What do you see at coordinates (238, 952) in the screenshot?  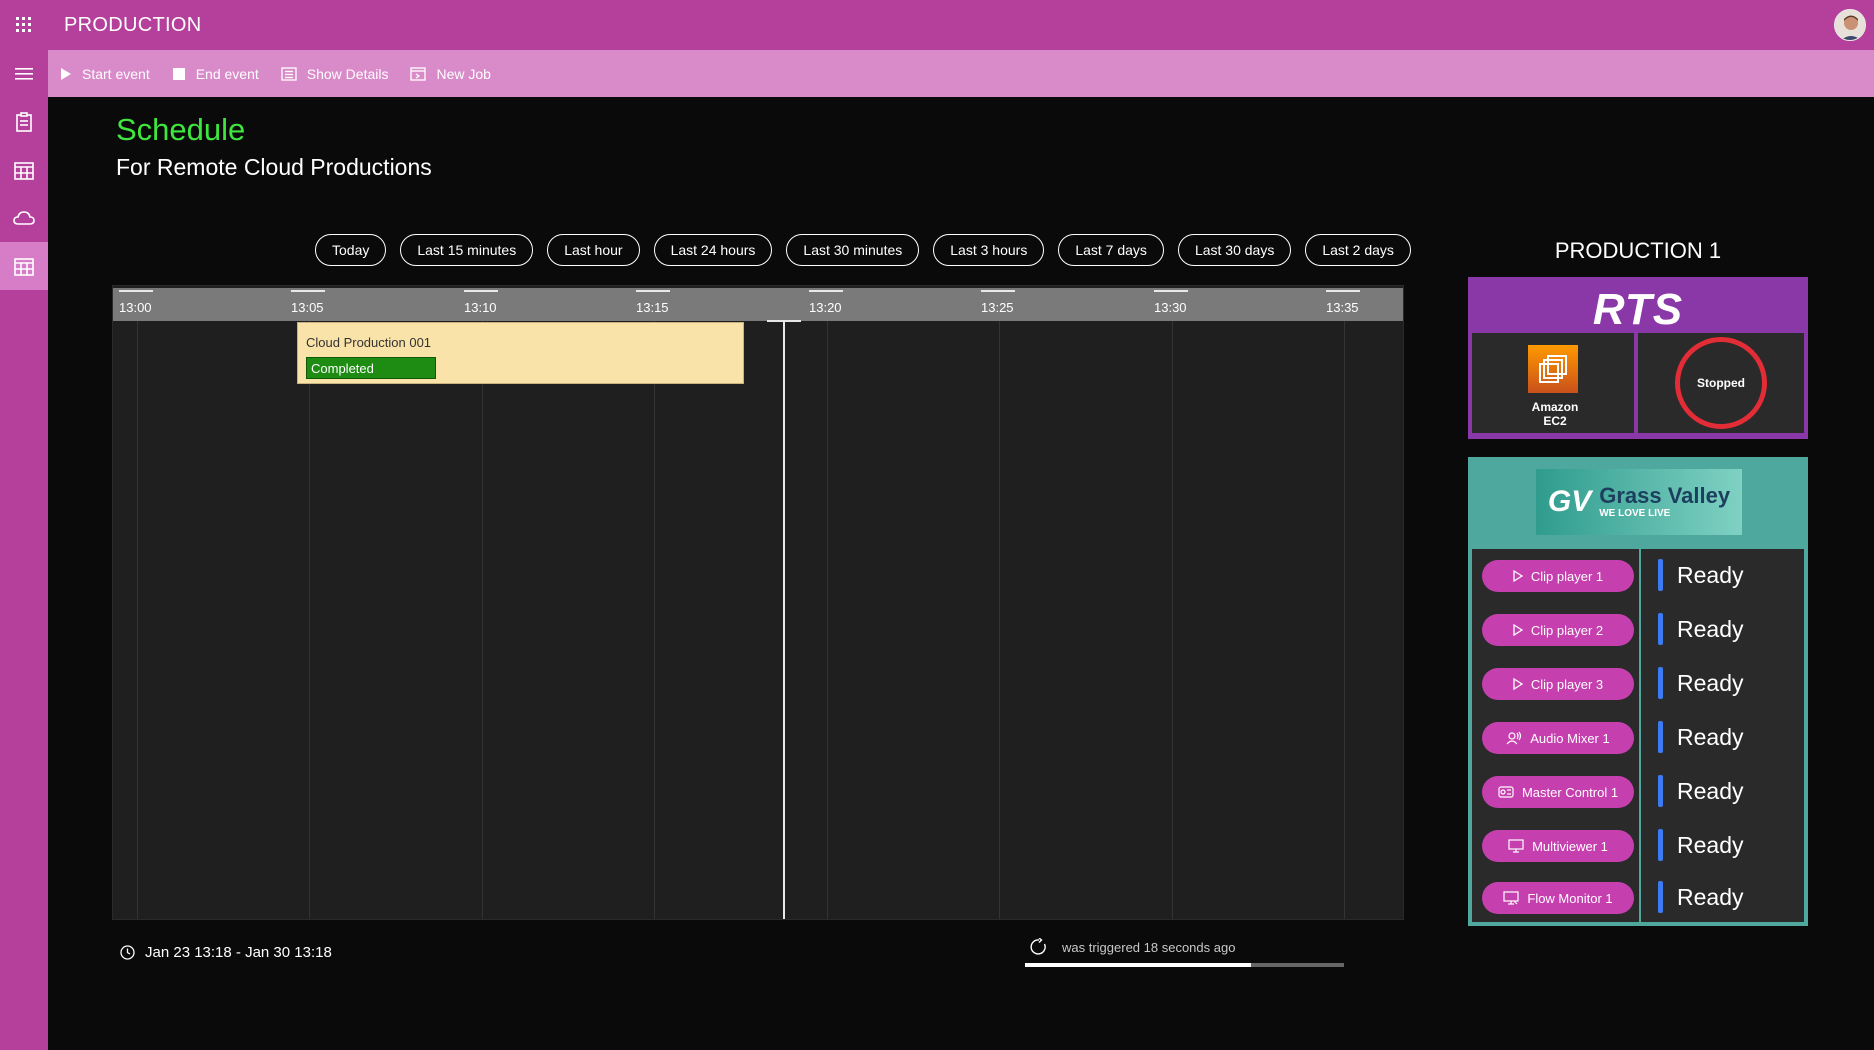 I see `date-range-text: Jan 23 13:18 - Jan 30 13:18` at bounding box center [238, 952].